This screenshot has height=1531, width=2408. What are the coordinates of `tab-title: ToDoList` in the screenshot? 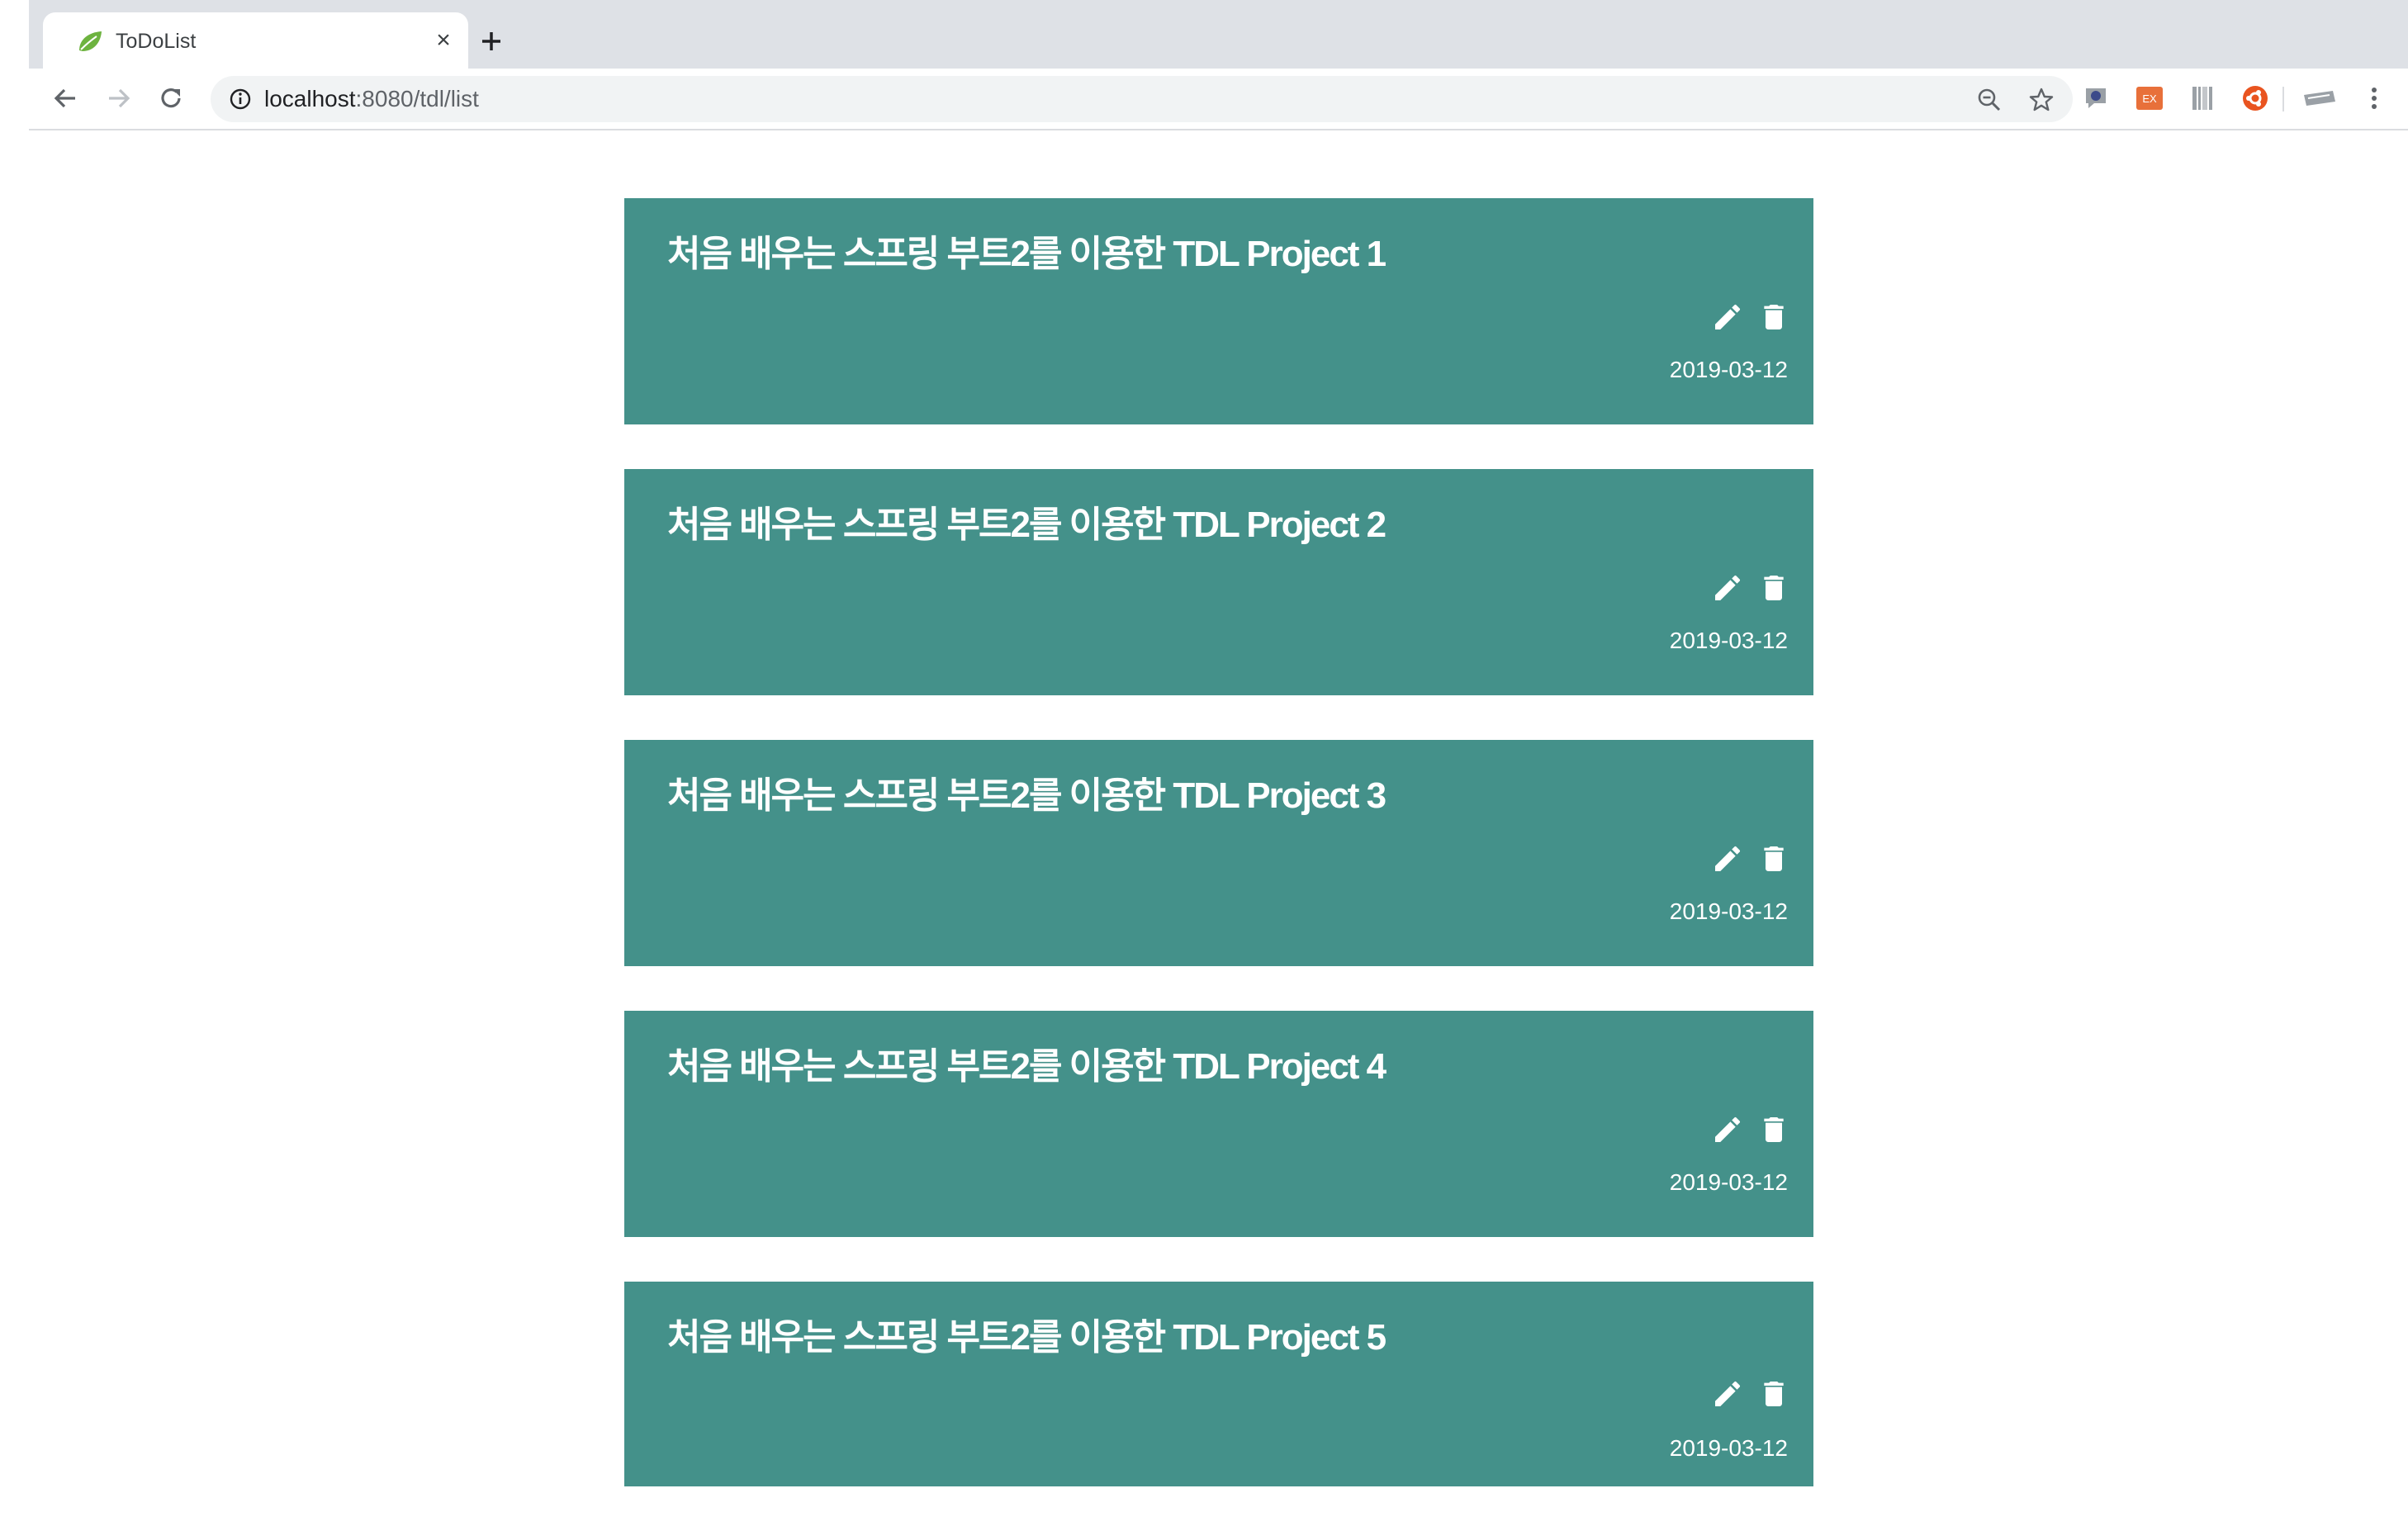 It's located at (156, 41).